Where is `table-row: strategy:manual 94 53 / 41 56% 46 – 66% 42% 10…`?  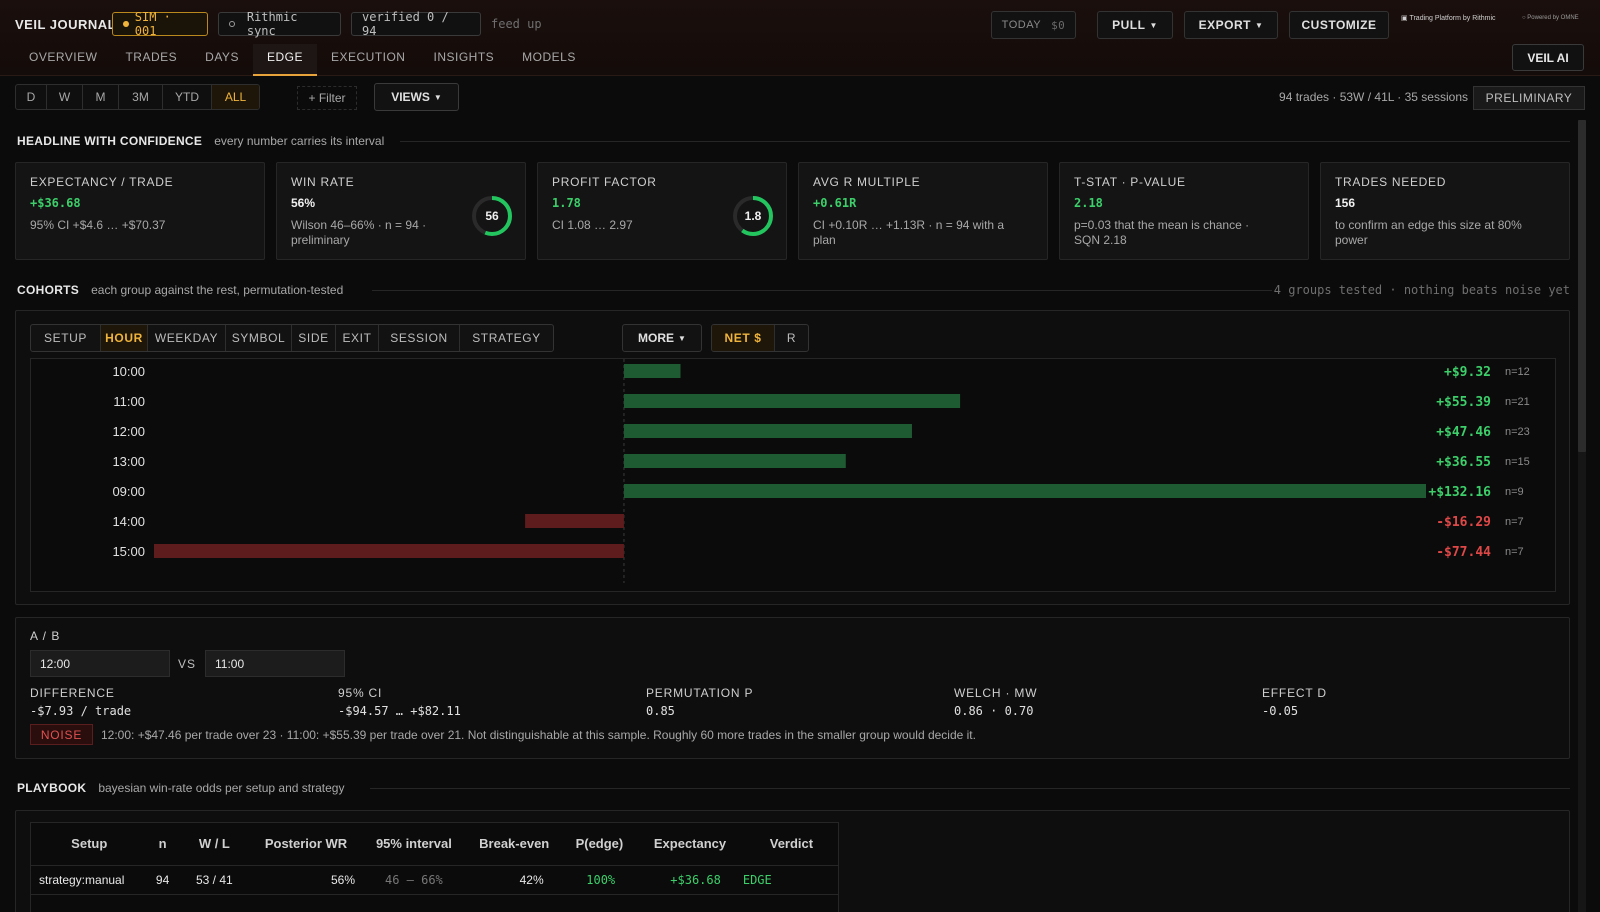 table-row: strategy:manual 94 53 / 41 56% 46 – 66% 42% 10… is located at coordinates (434, 880).